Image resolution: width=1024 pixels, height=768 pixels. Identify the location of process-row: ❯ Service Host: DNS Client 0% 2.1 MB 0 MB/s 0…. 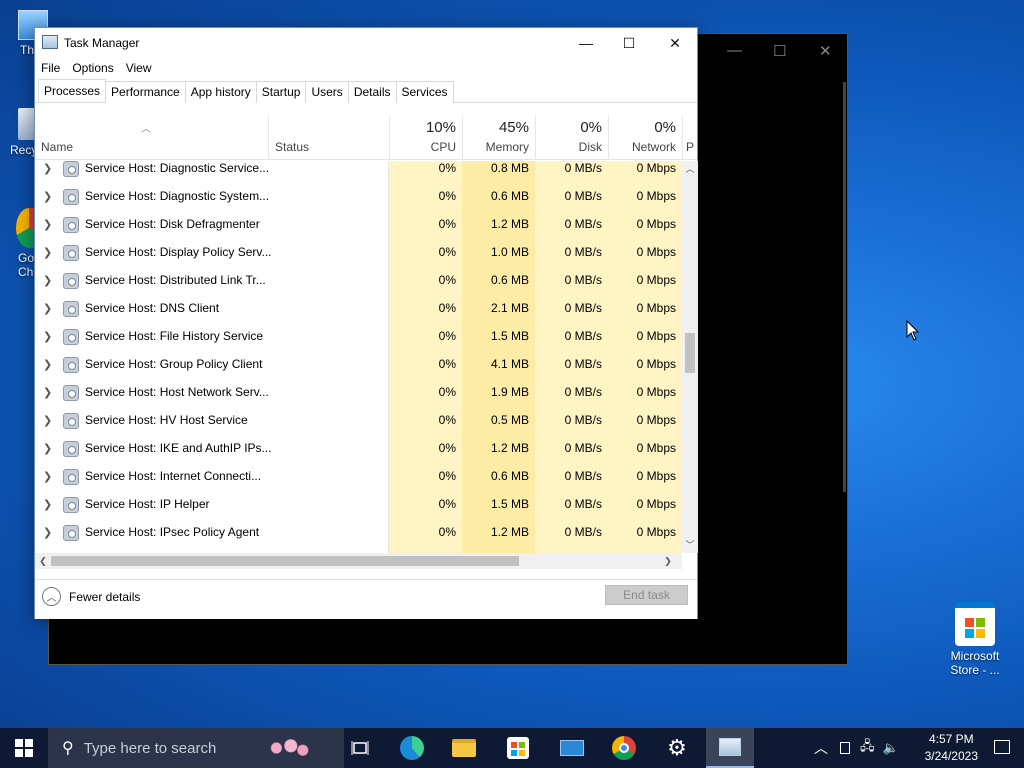
(358, 309).